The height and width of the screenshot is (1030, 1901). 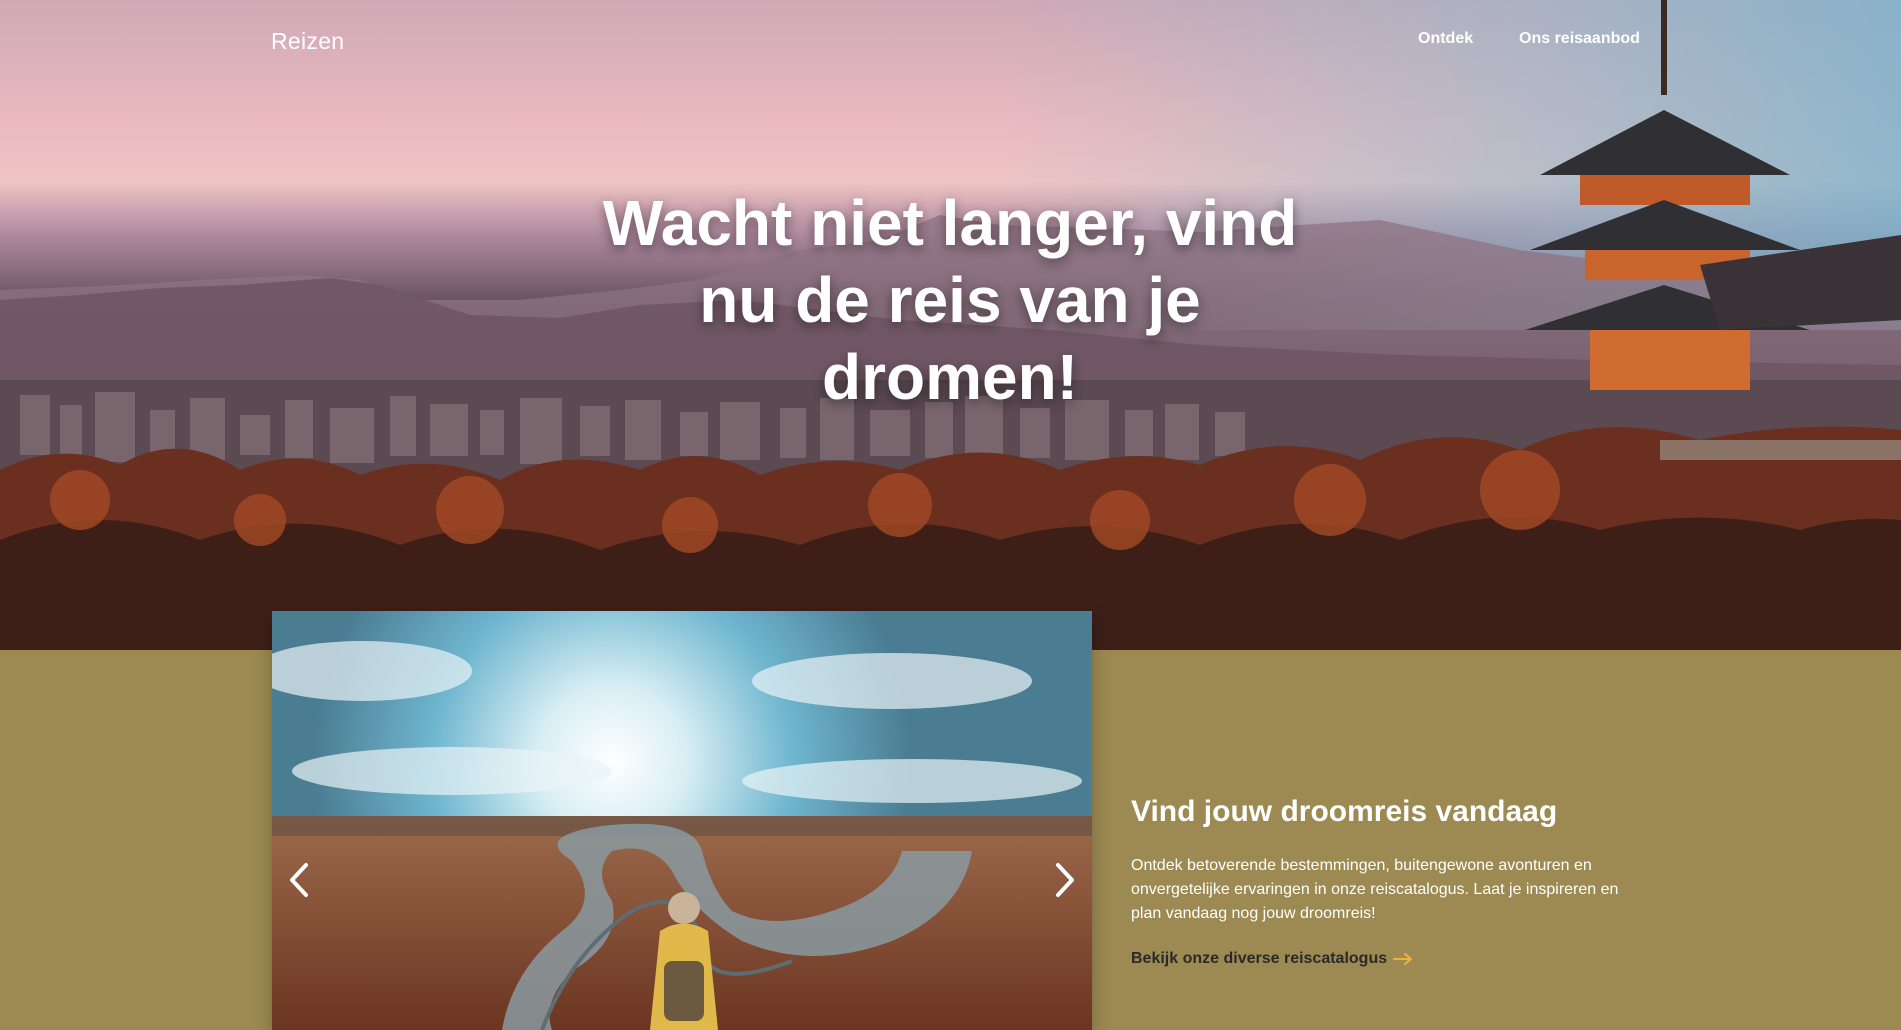 I want to click on top-navigation: Reizen Ontdek Ons reisaanbod, so click(x=950, y=40).